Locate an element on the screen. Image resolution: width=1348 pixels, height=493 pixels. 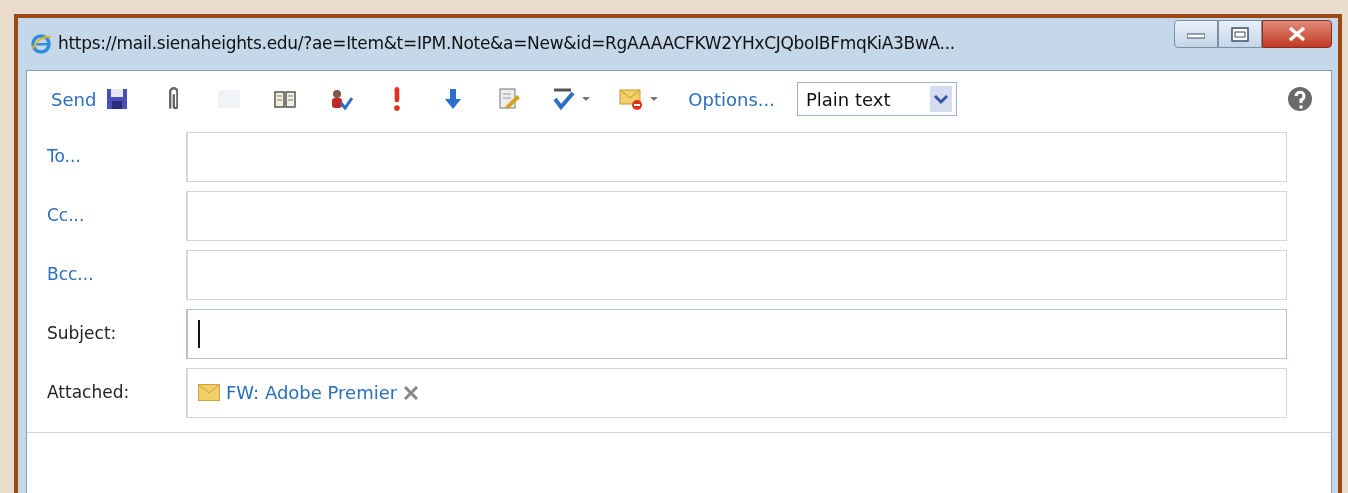
browser-icon is located at coordinates (41, 44).